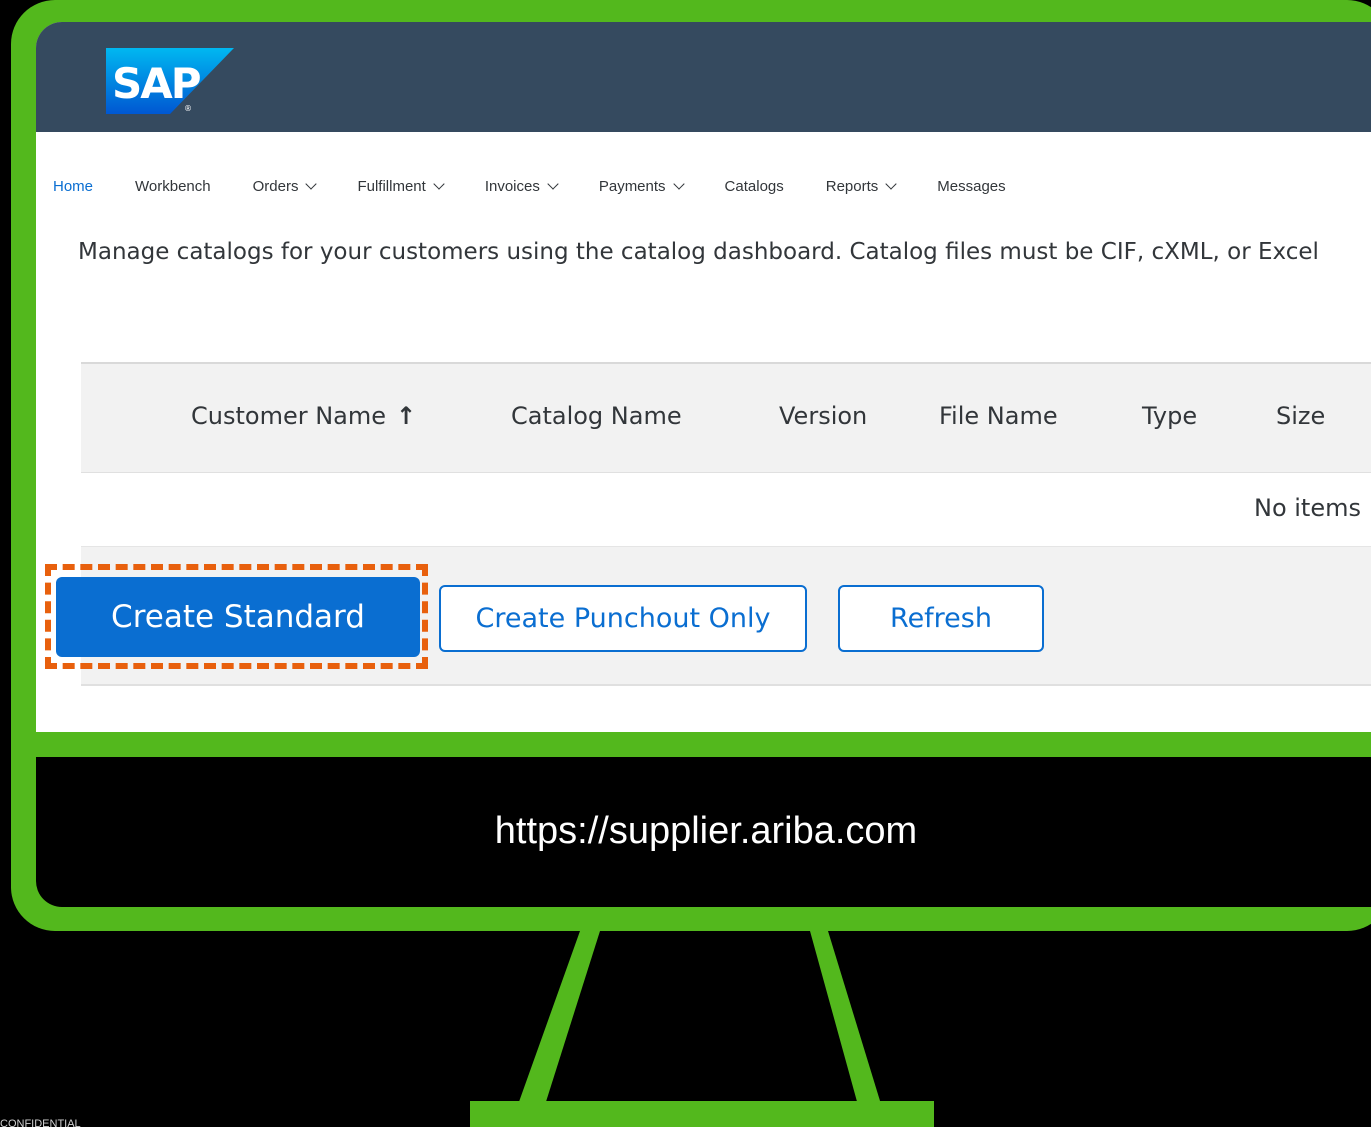 This screenshot has height=1127, width=1371. Describe the element at coordinates (852, 186) in the screenshot. I see `nav-item-label: Reports` at that location.